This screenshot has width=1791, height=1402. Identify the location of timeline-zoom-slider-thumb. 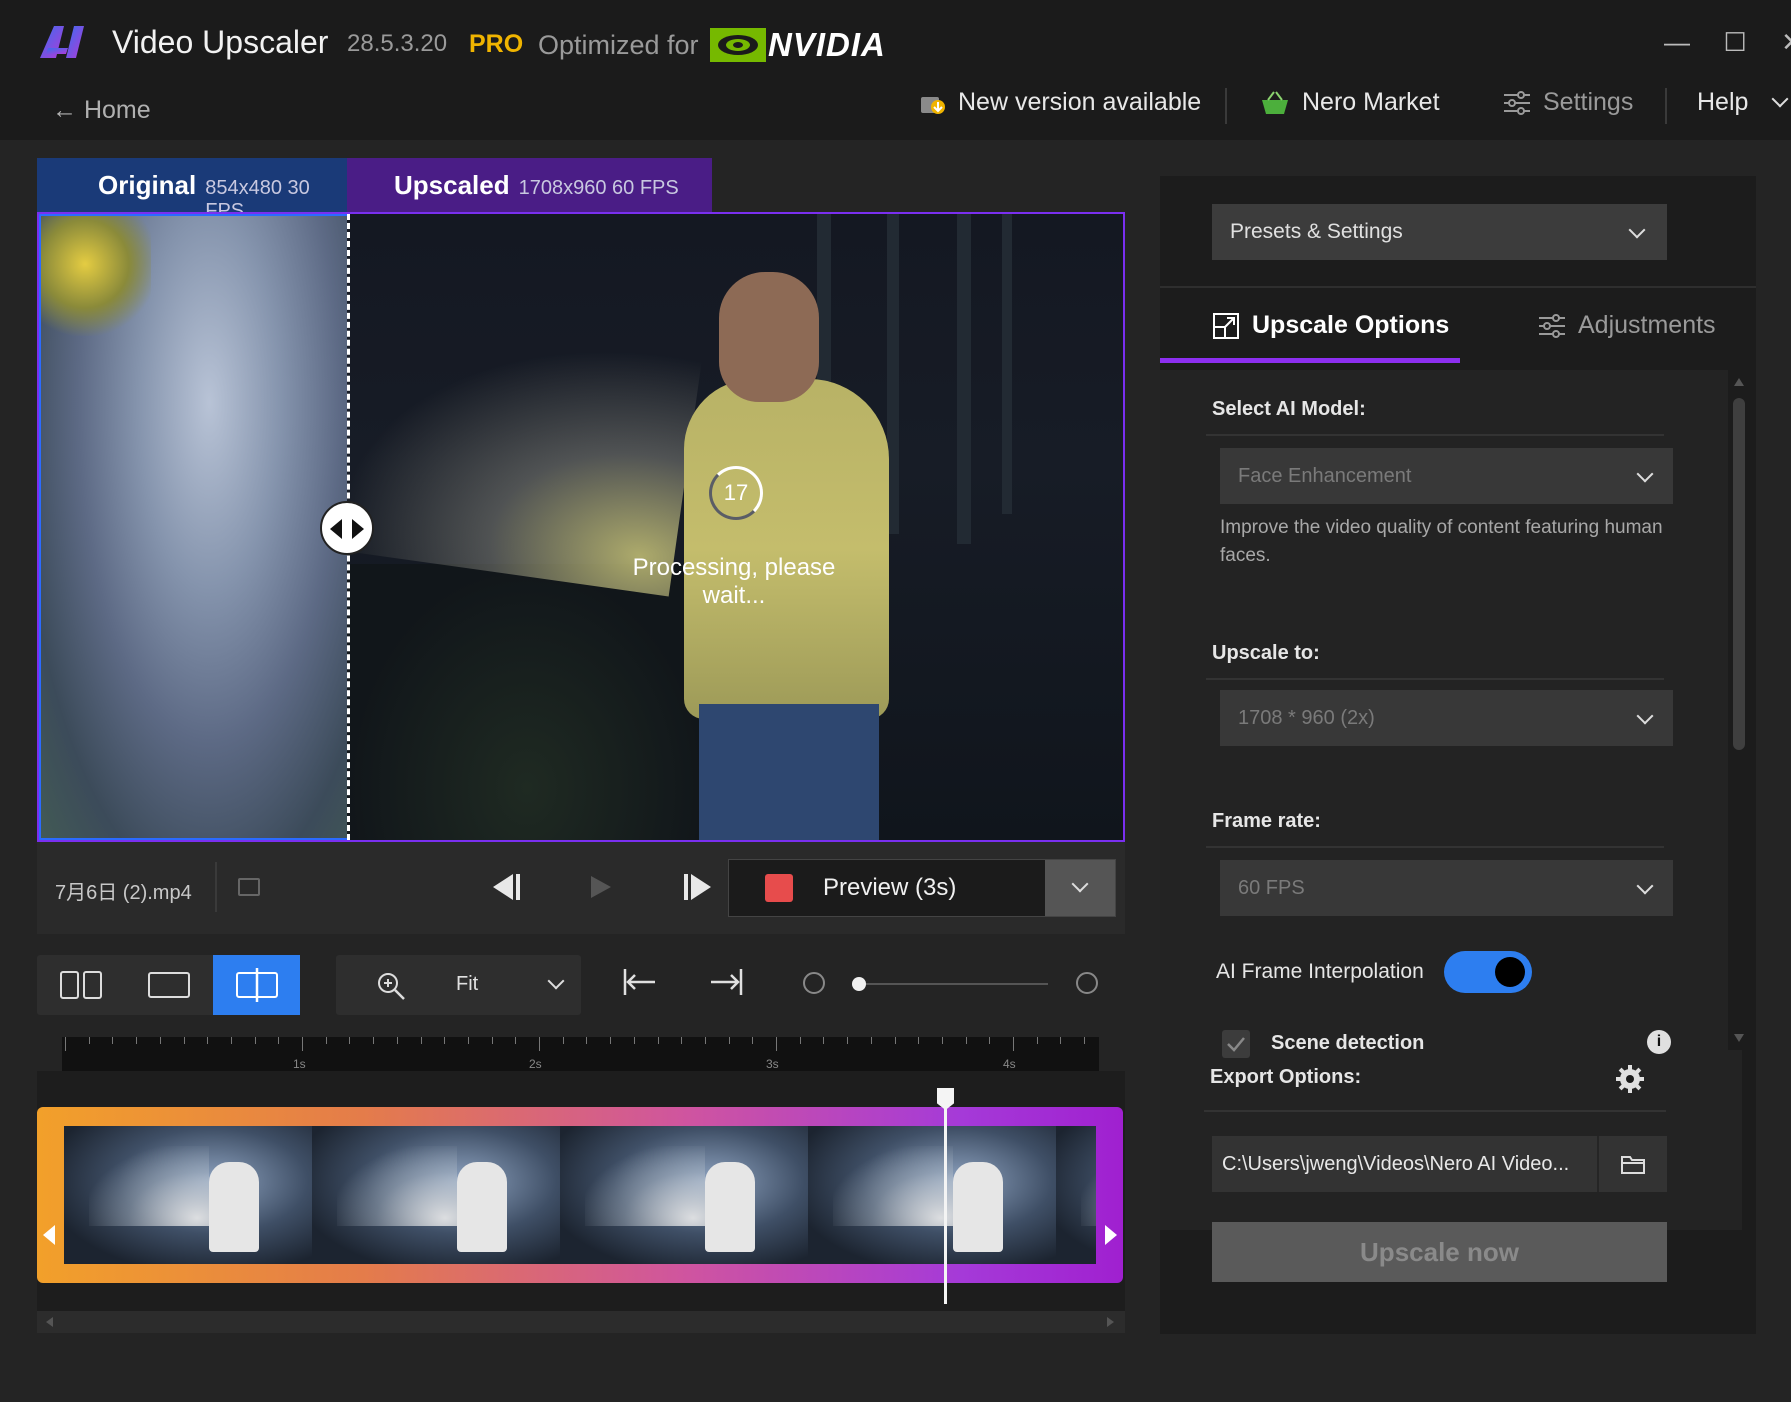
(859, 984).